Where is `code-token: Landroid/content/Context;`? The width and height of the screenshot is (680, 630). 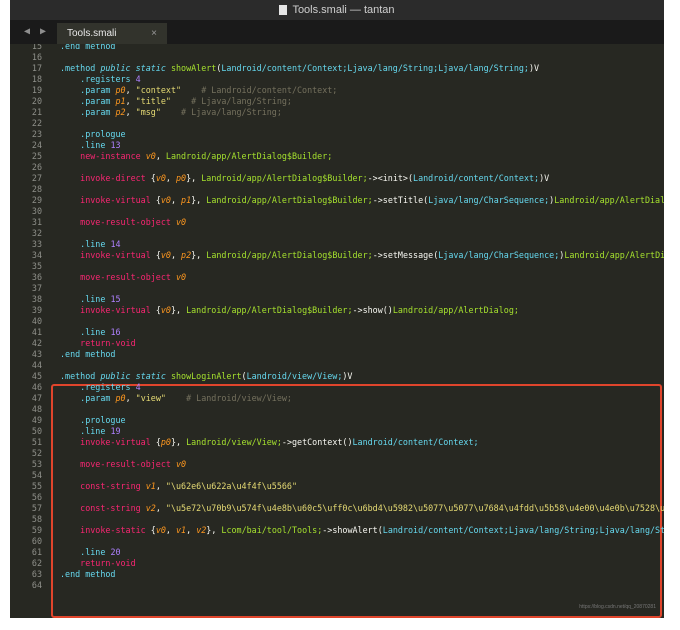
code-token: Landroid/content/Context; is located at coordinates (415, 442).